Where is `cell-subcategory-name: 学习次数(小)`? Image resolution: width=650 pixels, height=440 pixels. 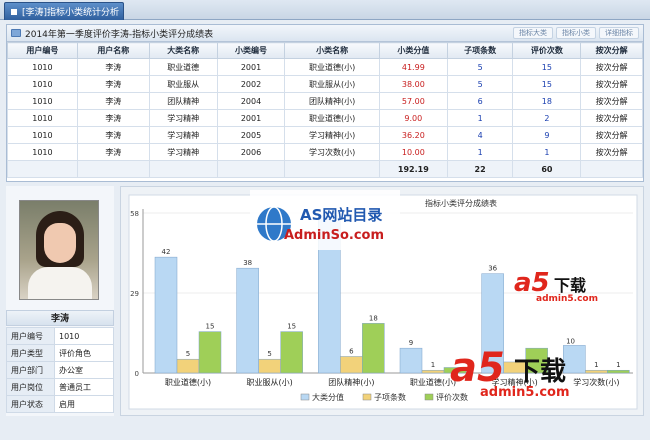
cell-subcategory-name: 学习次数(小) is located at coordinates (332, 152).